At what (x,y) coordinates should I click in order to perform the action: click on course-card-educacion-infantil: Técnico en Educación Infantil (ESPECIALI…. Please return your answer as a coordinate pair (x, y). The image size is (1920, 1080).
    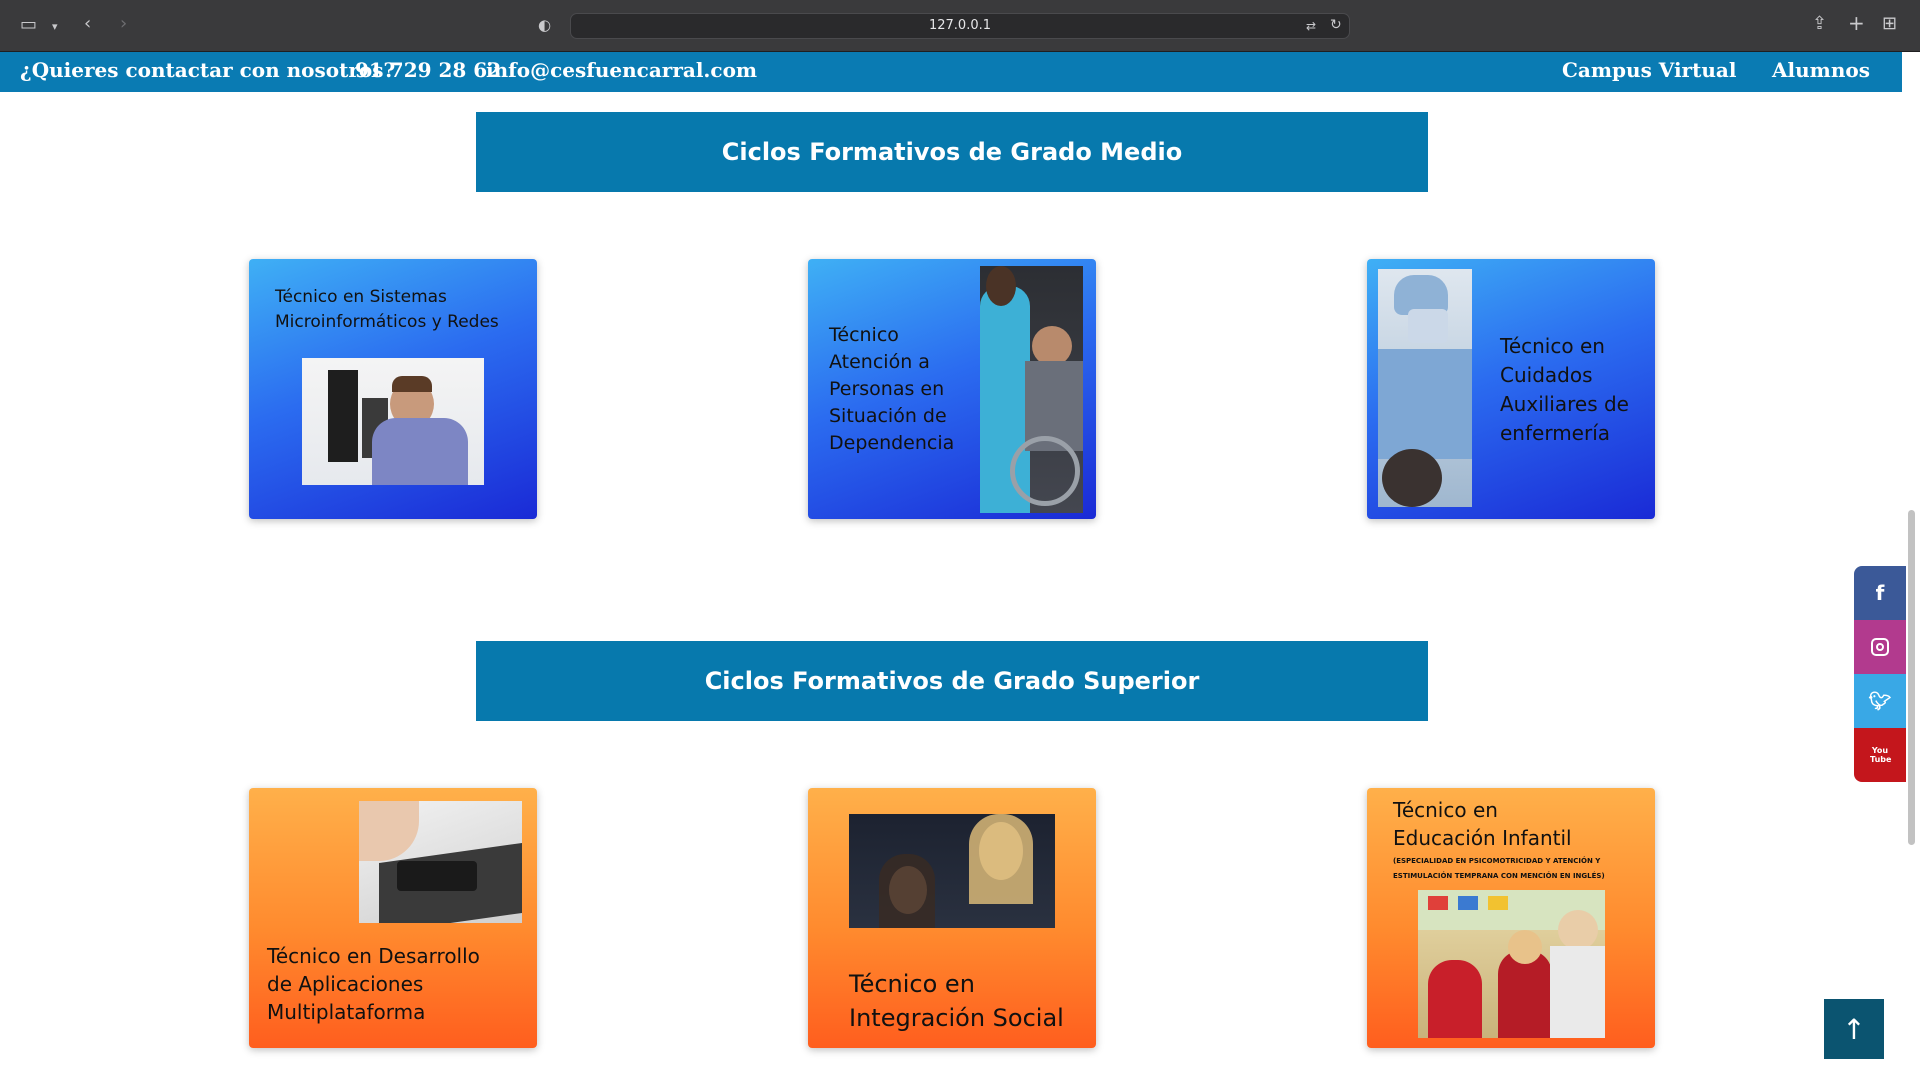
    Looking at the image, I should click on (1511, 918).